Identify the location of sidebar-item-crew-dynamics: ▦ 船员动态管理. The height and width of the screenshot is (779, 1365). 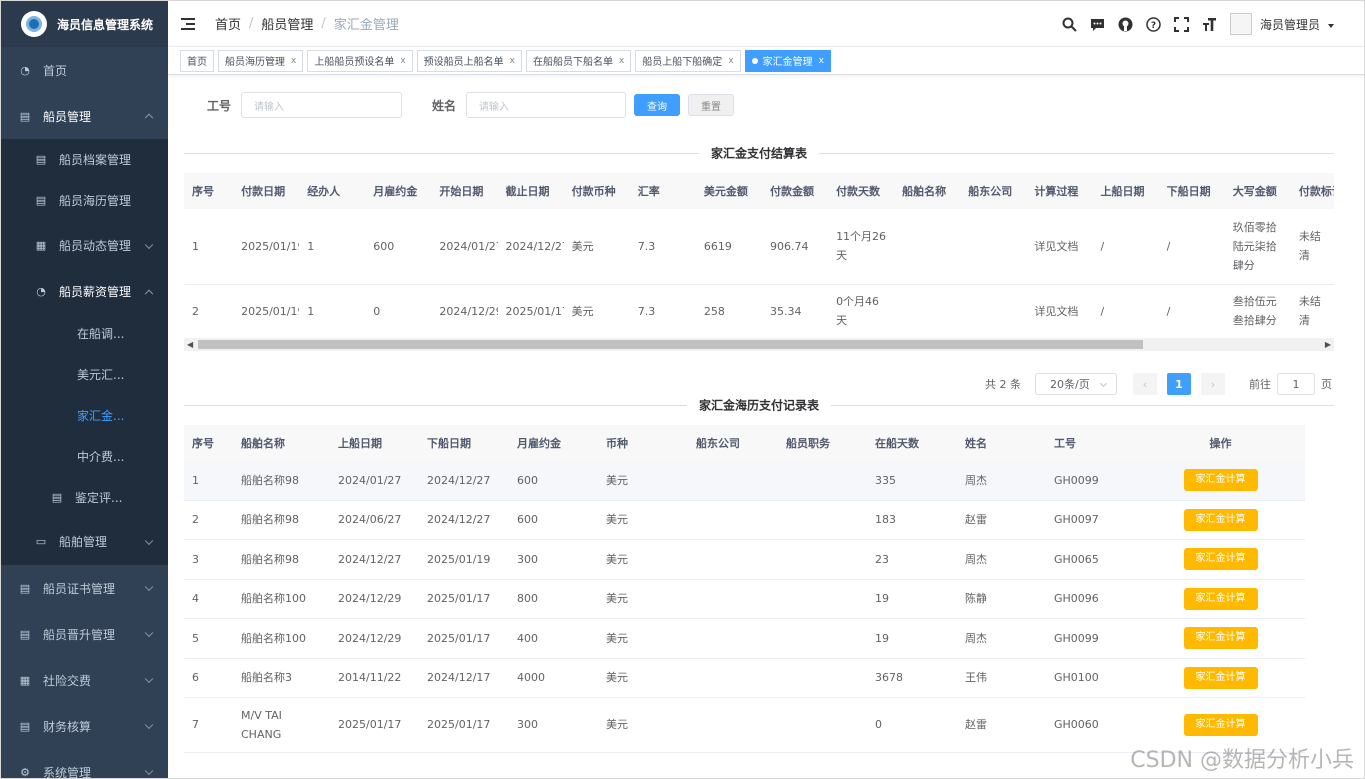
(84, 245).